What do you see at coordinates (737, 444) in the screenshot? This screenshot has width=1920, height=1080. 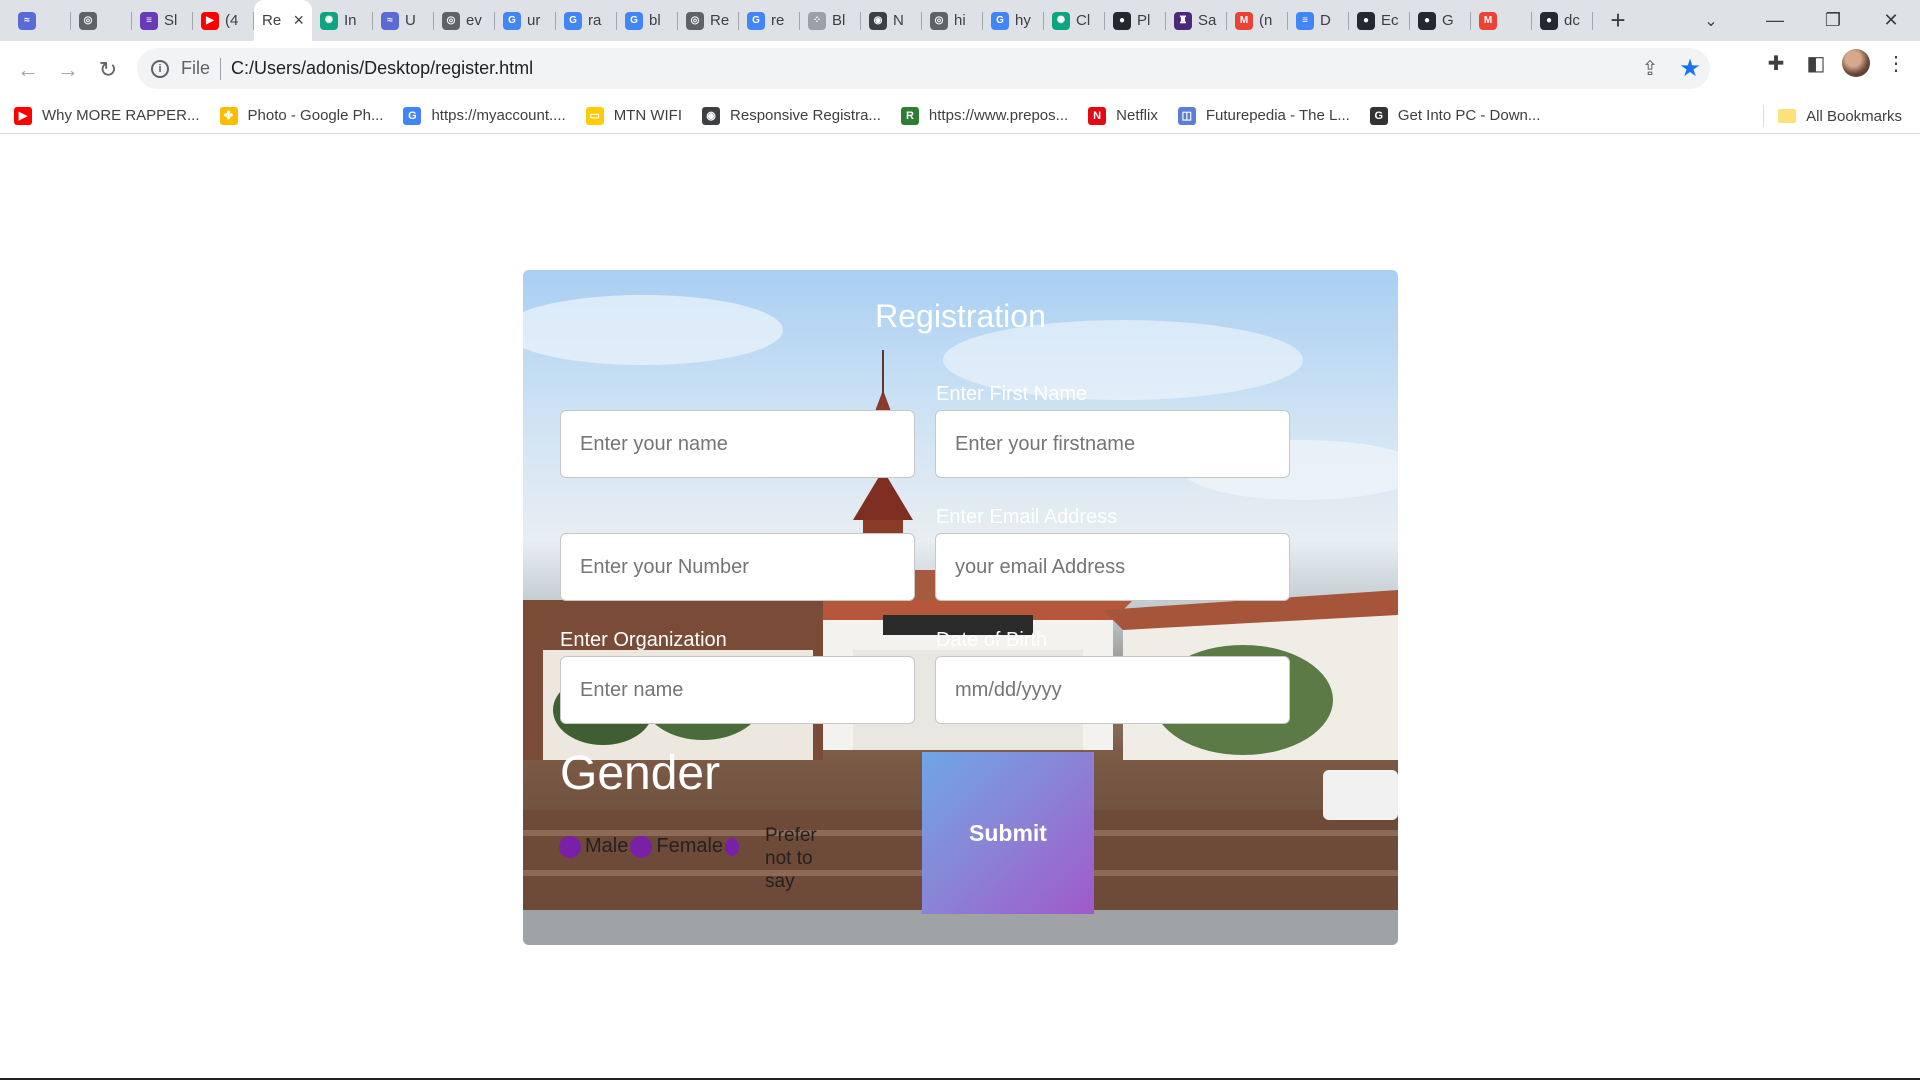 I see `name-input` at bounding box center [737, 444].